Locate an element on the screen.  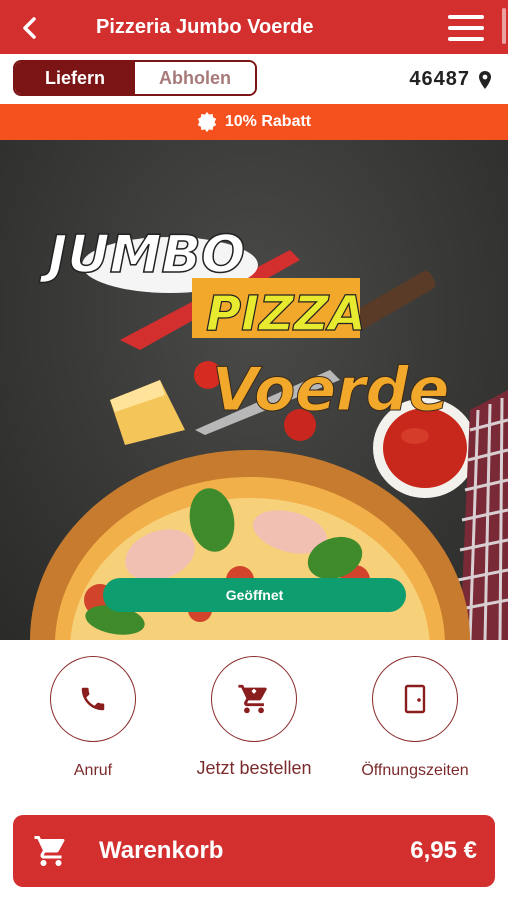
hamburger-menu-icon is located at coordinates (466, 28).